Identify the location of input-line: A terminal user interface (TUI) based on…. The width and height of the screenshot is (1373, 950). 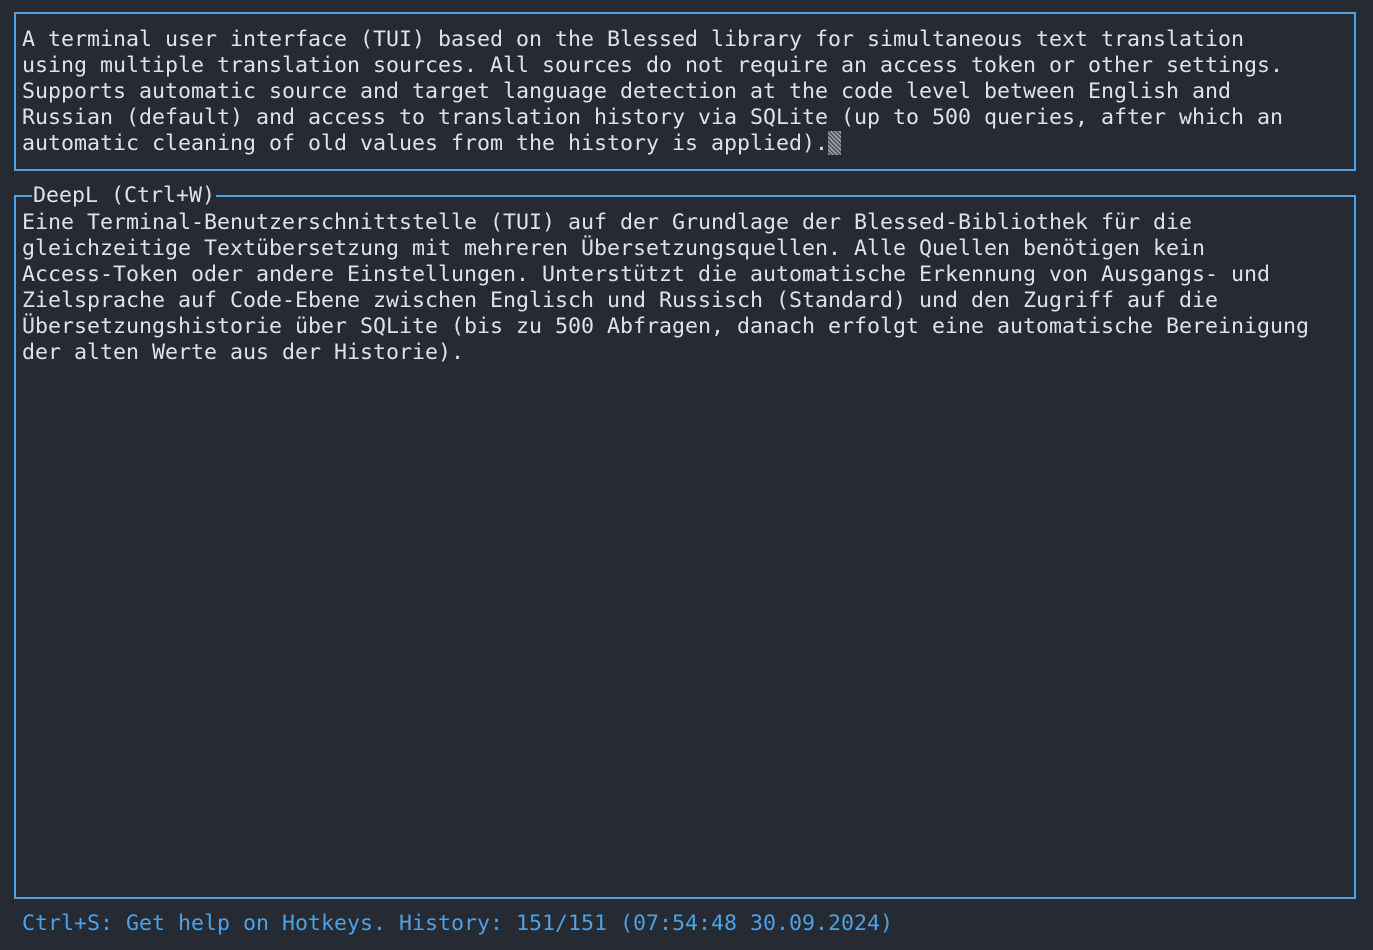
(633, 39).